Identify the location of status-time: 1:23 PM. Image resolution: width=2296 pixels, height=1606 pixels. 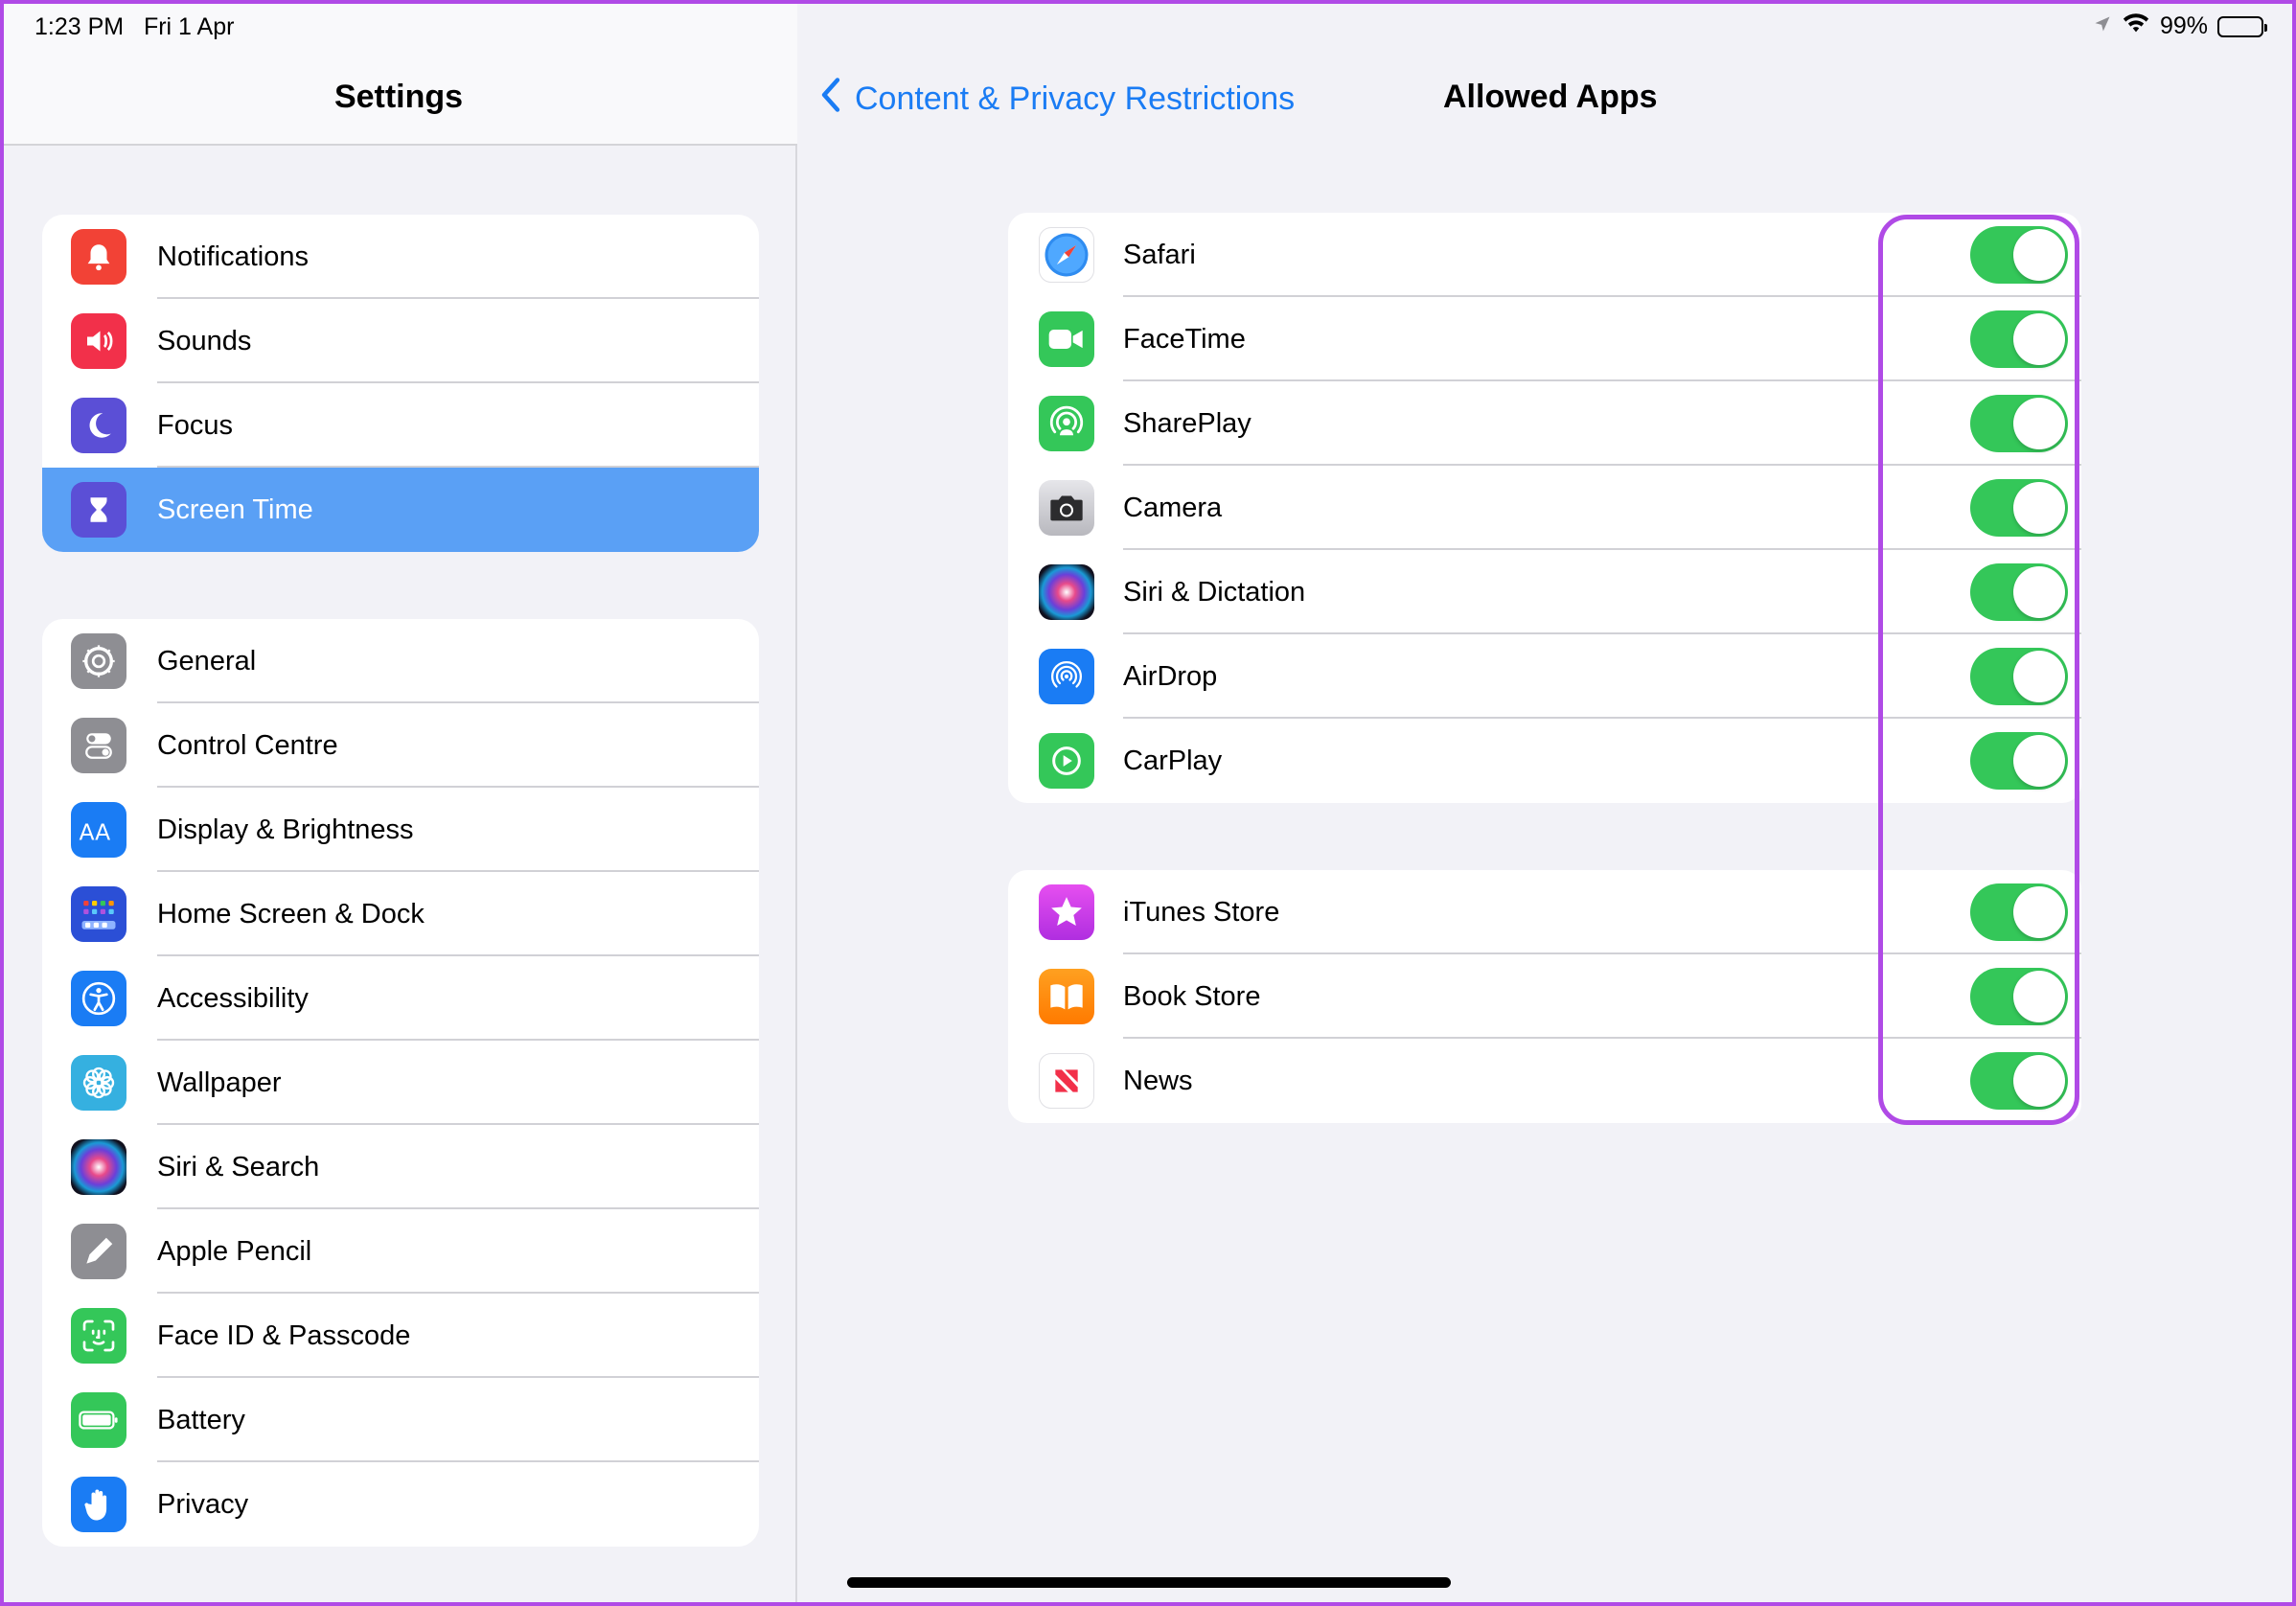
(79, 26).